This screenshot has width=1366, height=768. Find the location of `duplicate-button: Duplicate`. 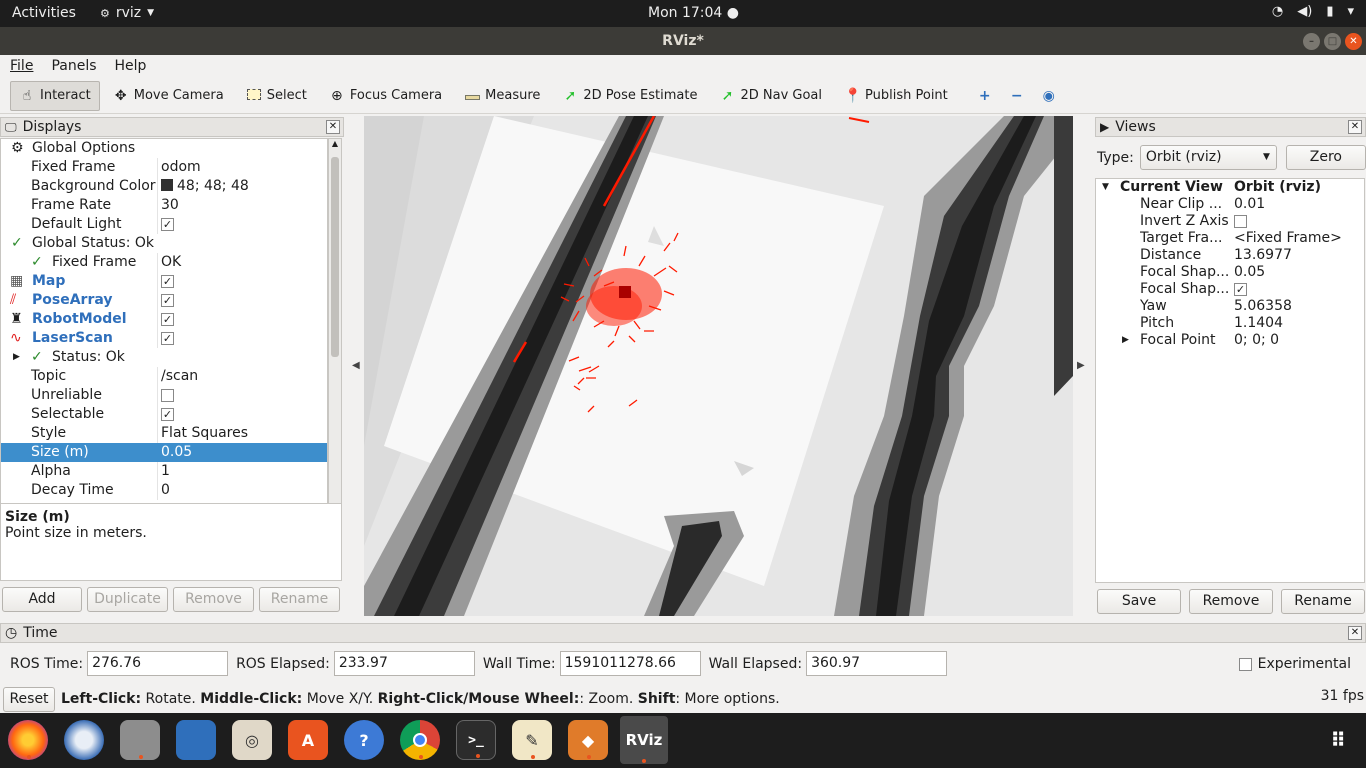

duplicate-button: Duplicate is located at coordinates (127, 599).